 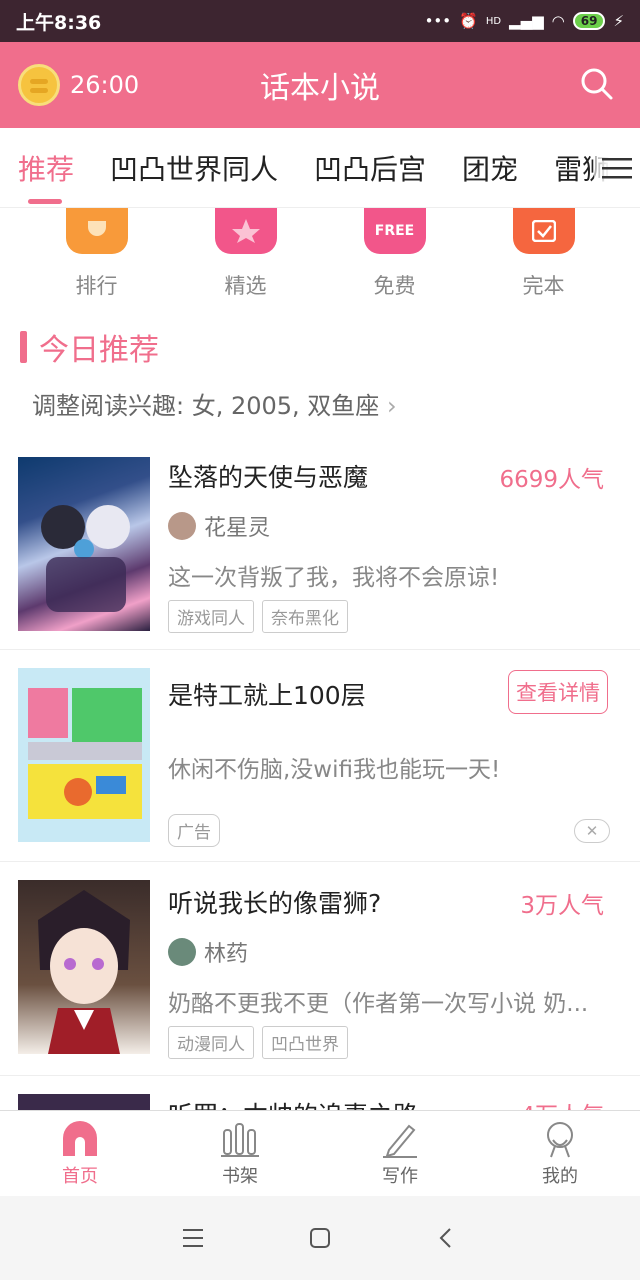 I want to click on bottom-nav: 首页 书架 写作 我的, so click(x=320, y=1153).